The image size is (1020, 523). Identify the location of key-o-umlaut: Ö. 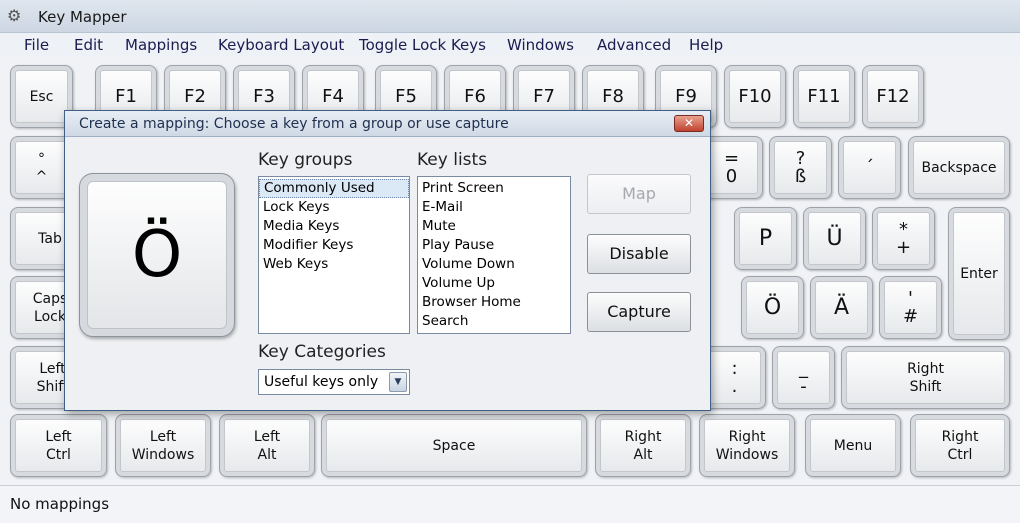
(772, 307).